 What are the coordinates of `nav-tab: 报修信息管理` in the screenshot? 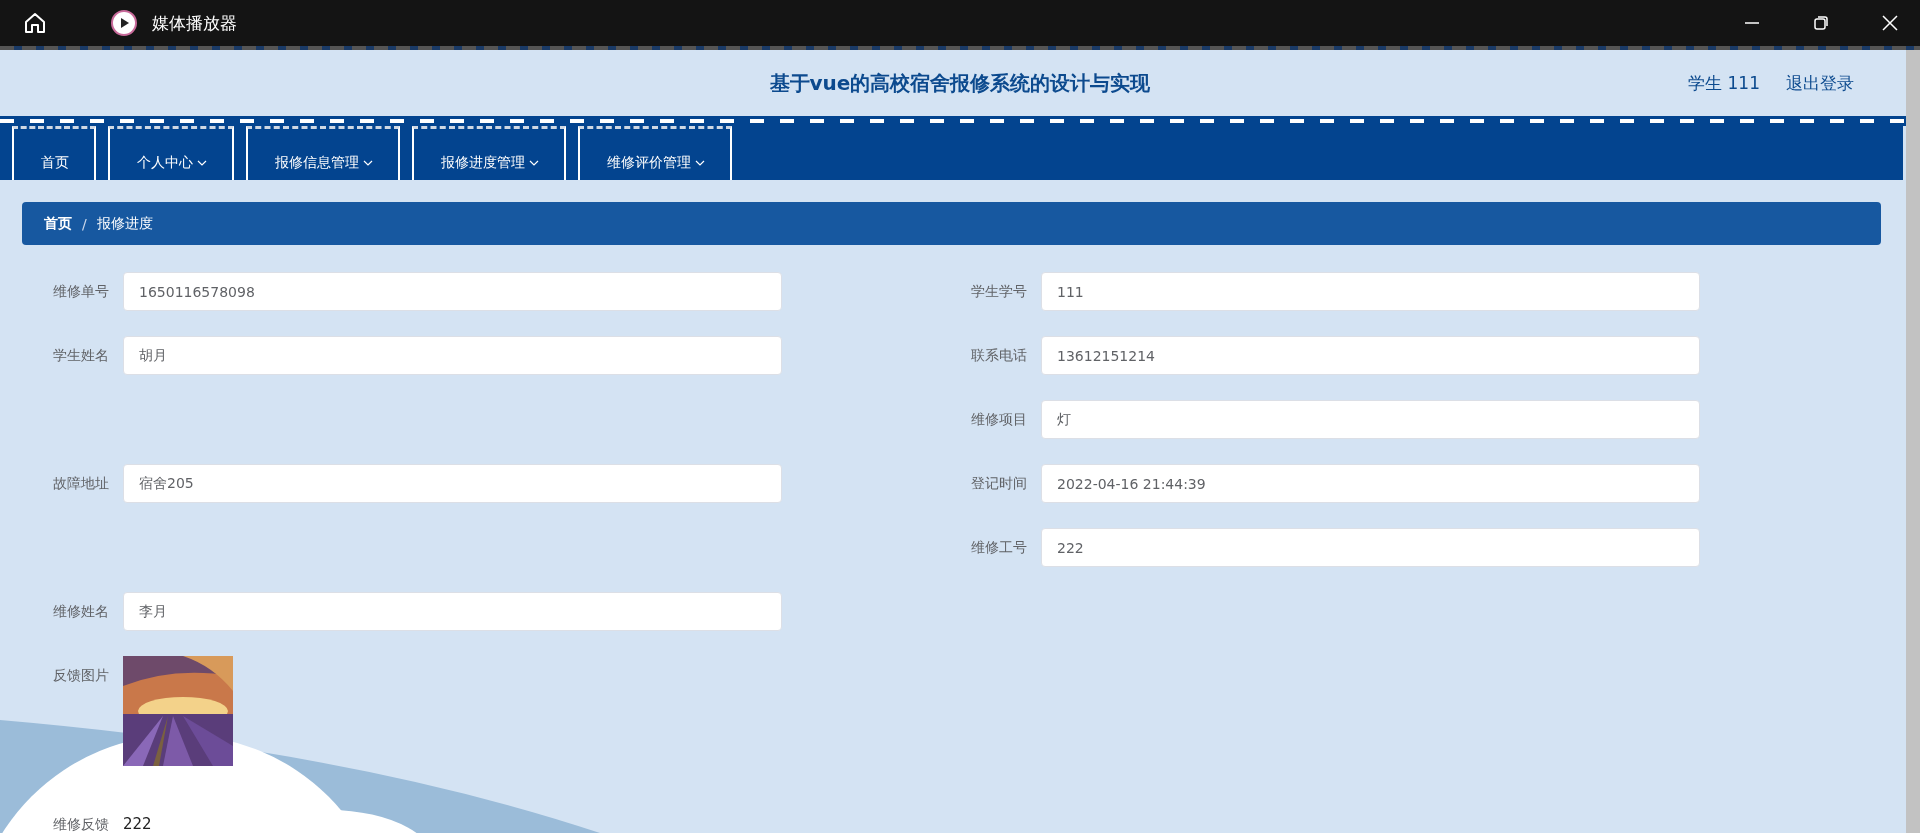 It's located at (323, 153).